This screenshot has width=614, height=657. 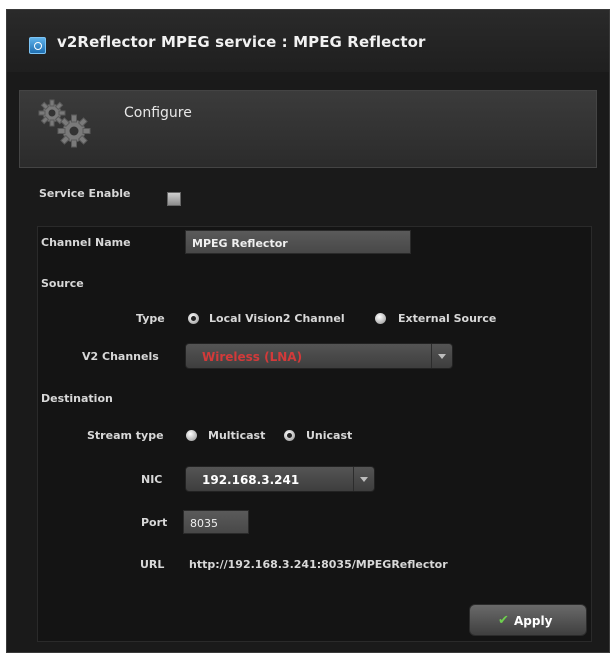 What do you see at coordinates (319, 356) in the screenshot?
I see `v2-channels-select: Wireless (LNA)` at bounding box center [319, 356].